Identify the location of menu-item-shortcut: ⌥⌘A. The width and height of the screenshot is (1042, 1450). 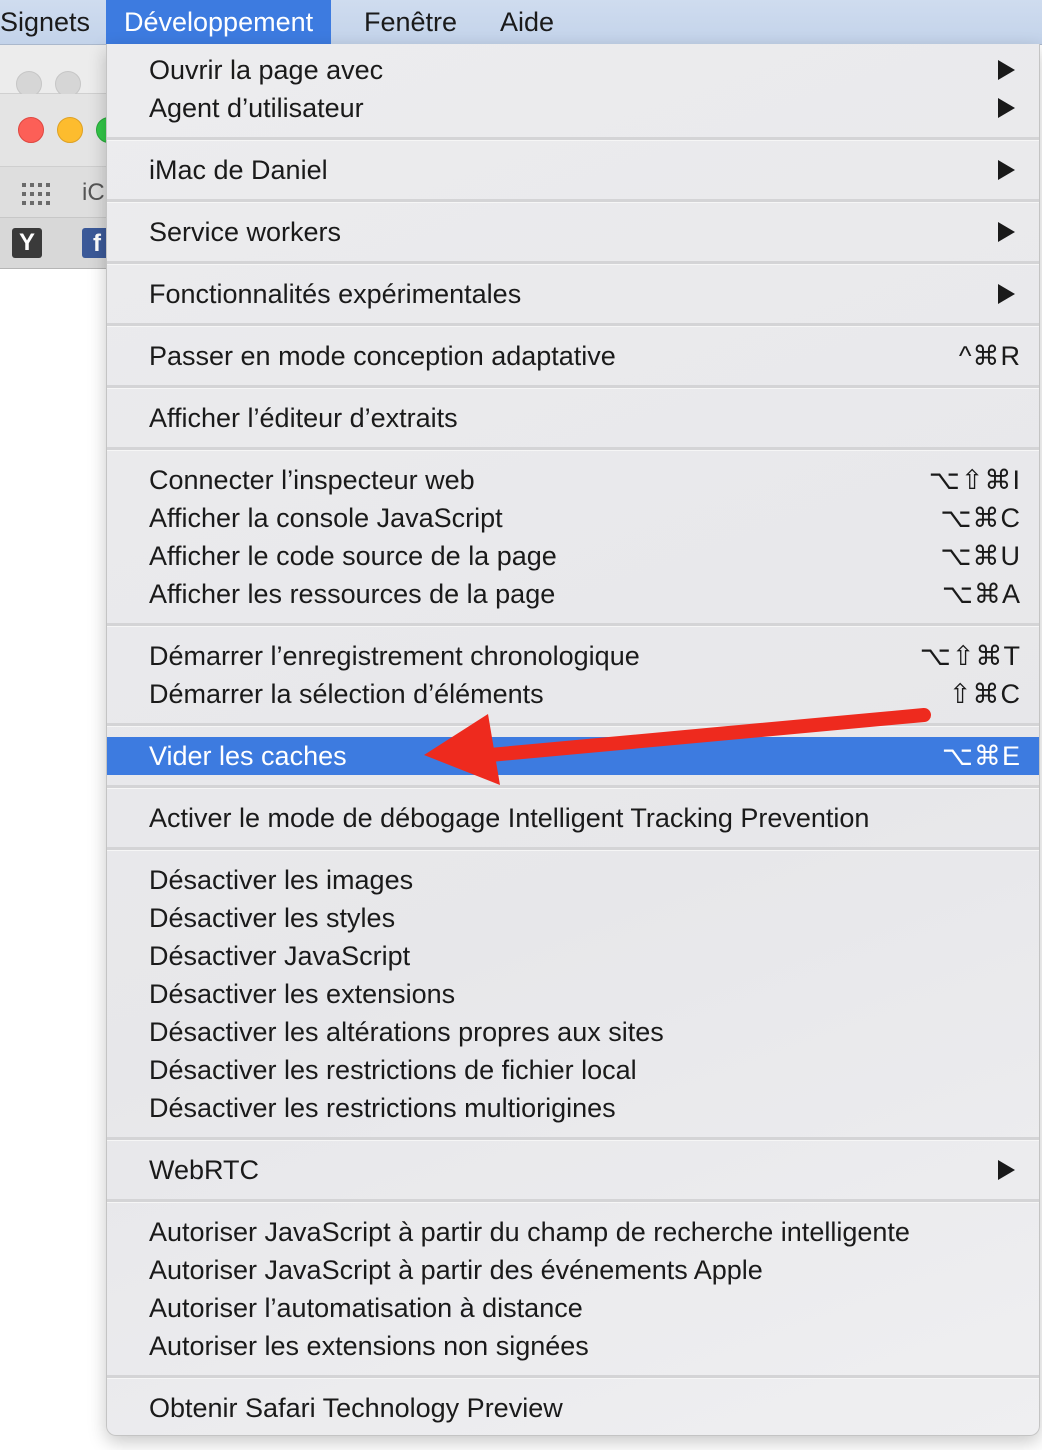
(981, 594).